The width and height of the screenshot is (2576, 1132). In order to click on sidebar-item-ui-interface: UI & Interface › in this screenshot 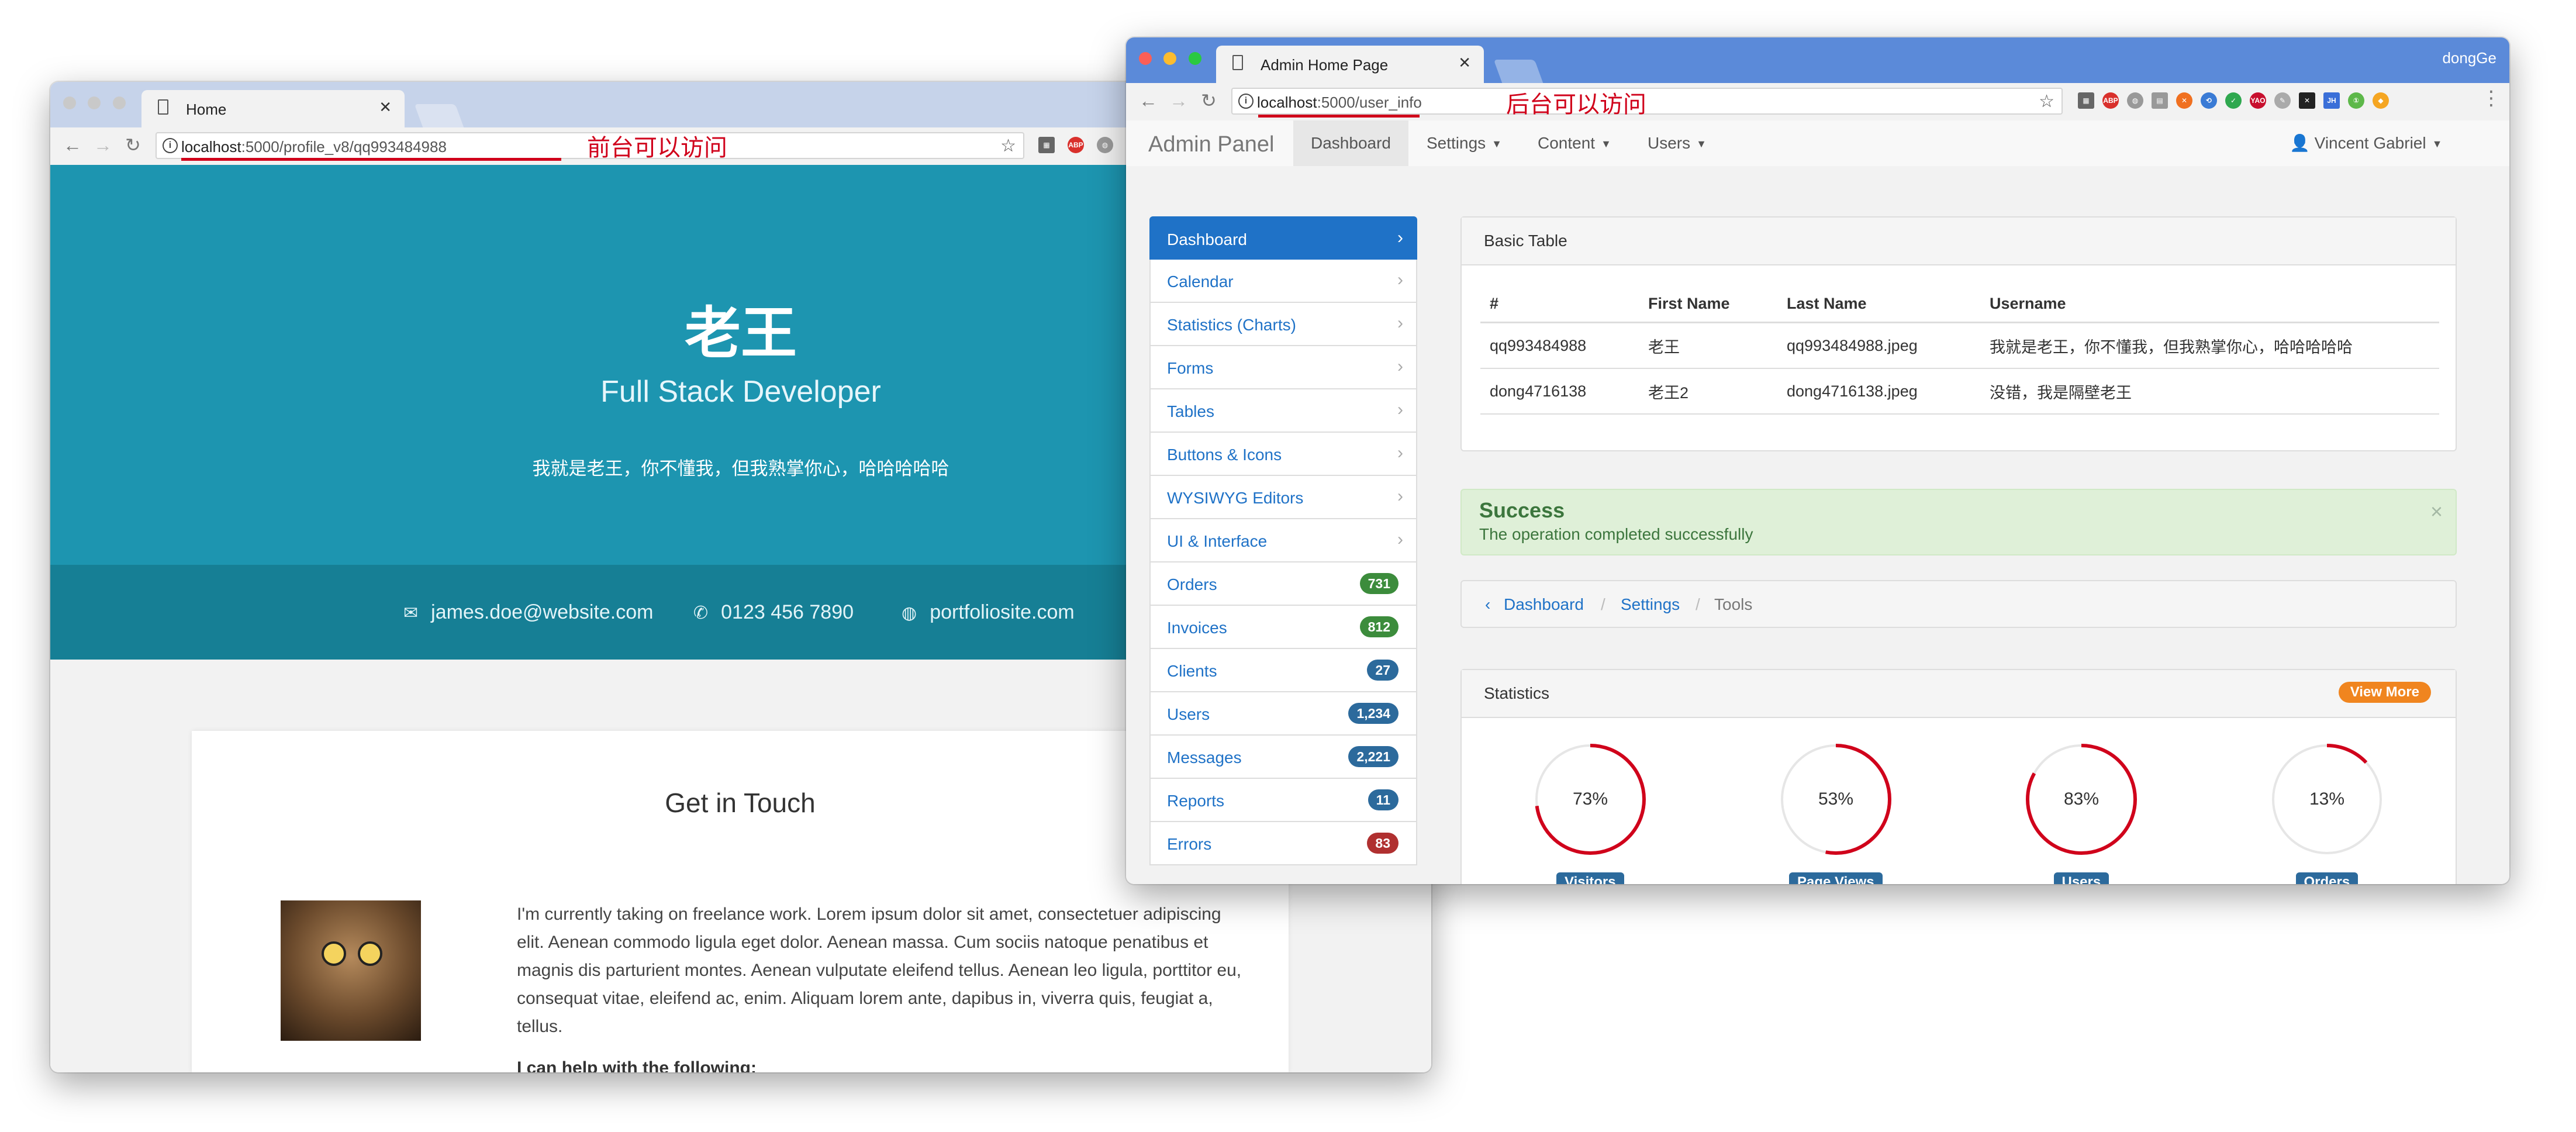, I will do `click(1283, 540)`.